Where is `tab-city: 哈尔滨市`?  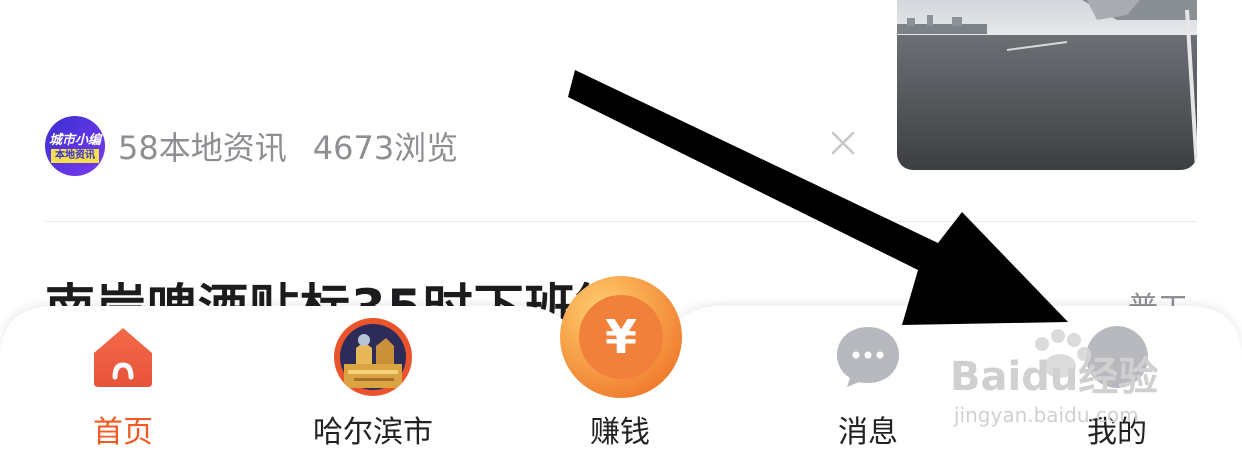 tab-city: 哈尔滨市 is located at coordinates (373, 378).